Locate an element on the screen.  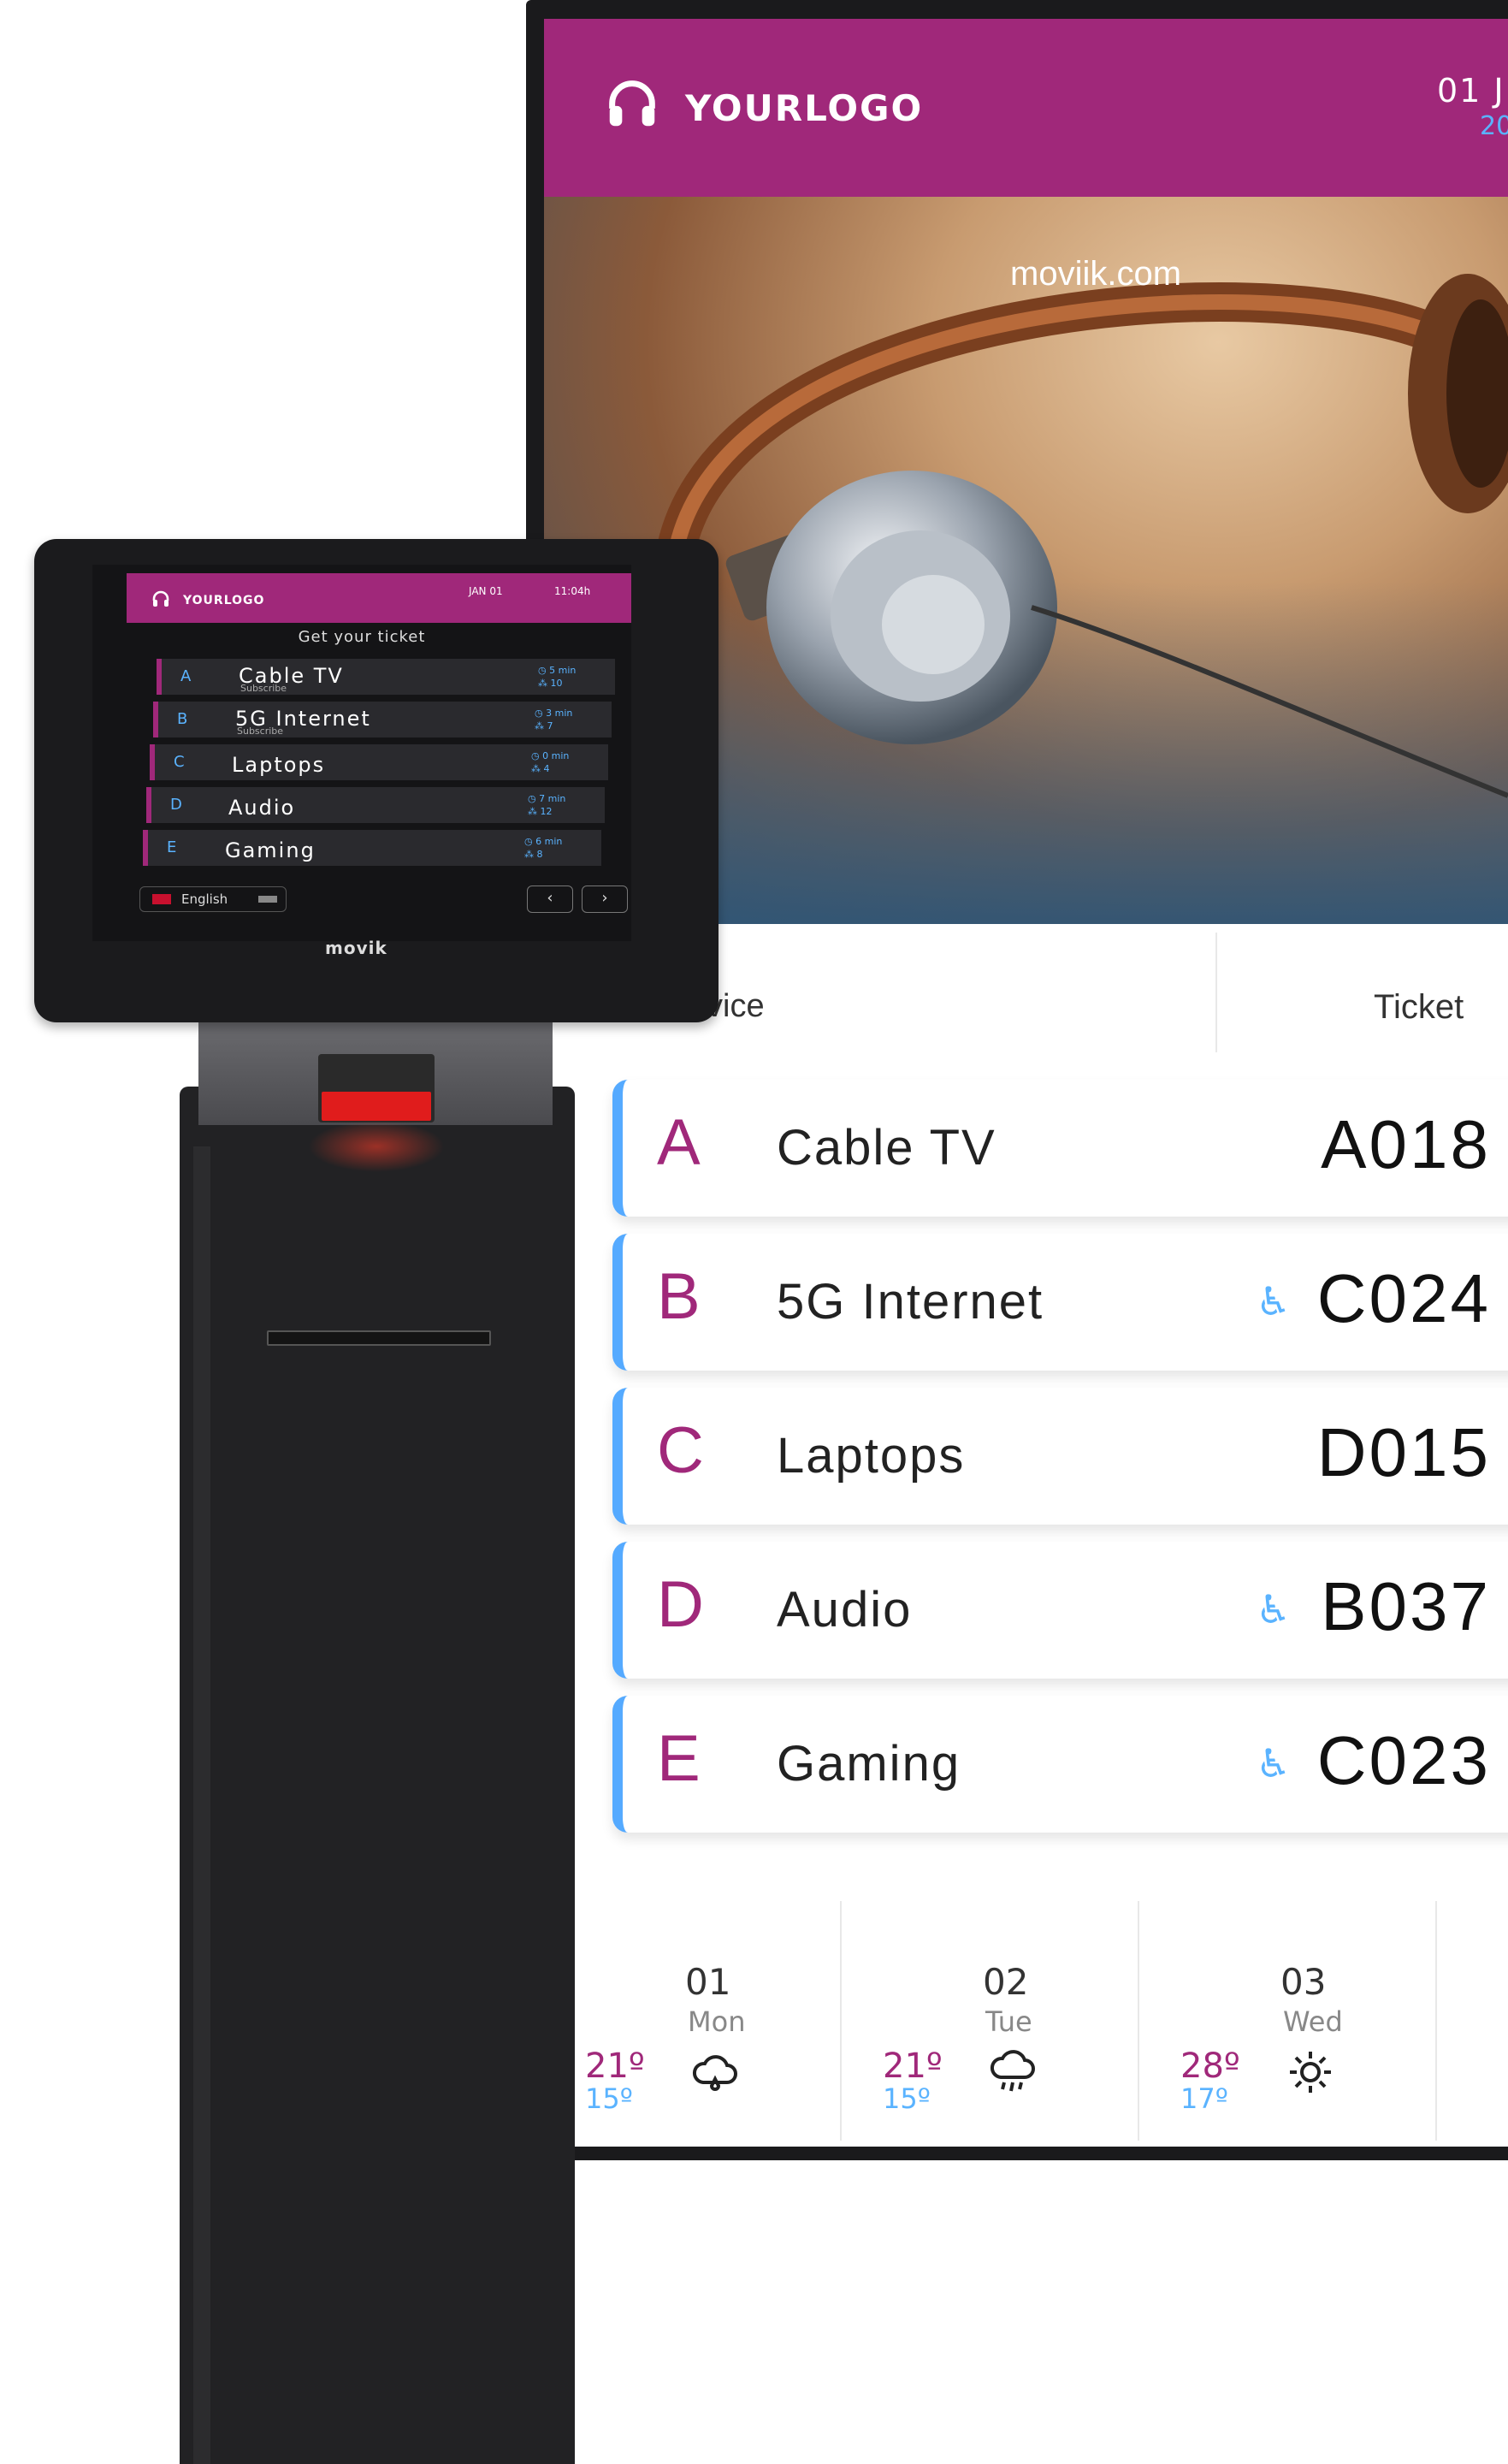
display-year: 20 is located at coordinates (1494, 126).